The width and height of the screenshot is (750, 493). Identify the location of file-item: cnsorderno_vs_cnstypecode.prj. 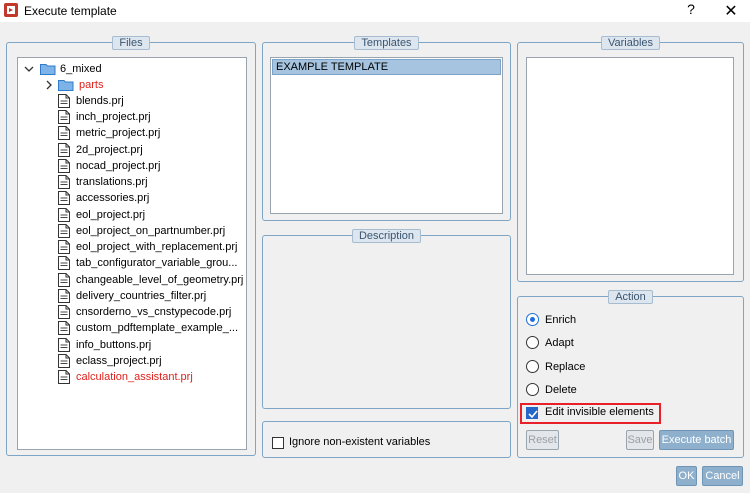
(151, 312).